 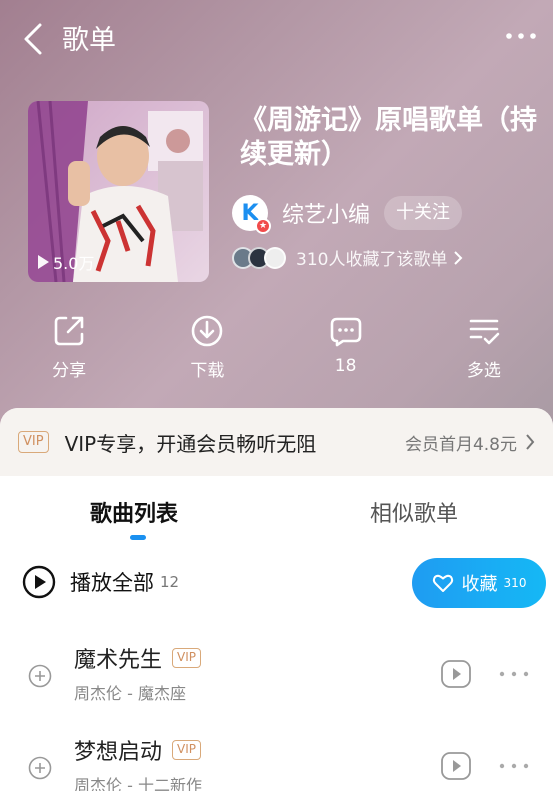 I want to click on collectors-row: 310人收藏了该歌单, so click(x=347, y=257).